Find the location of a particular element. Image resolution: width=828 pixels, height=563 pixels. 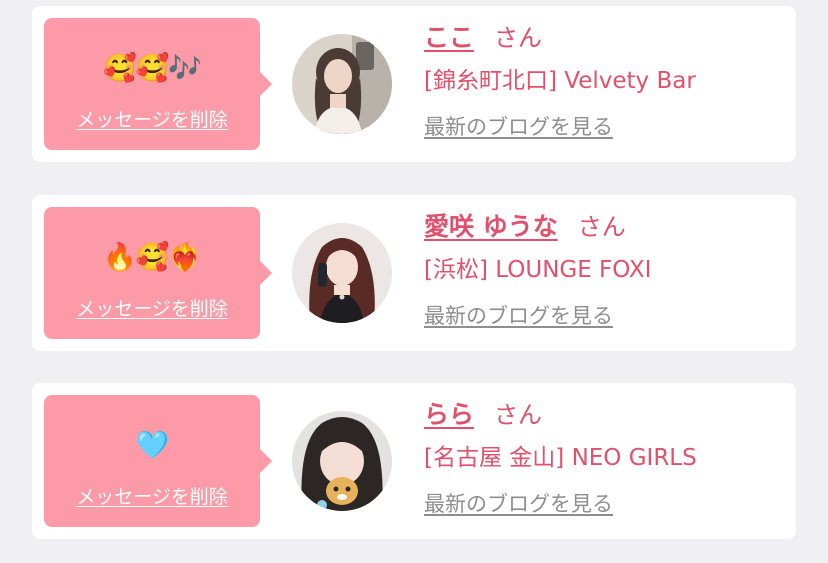

message-bubble: 🩵 メッセージを削除 is located at coordinates (158, 461).